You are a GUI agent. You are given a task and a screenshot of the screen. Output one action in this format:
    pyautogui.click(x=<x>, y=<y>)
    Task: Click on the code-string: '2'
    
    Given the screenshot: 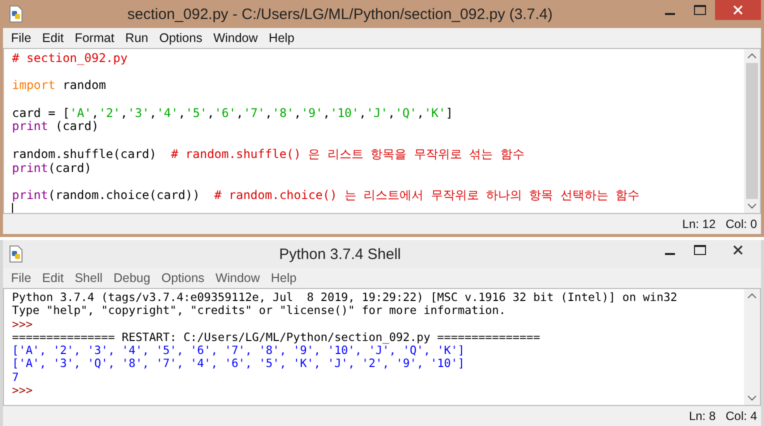 What is the action you would take?
    pyautogui.click(x=109, y=113)
    